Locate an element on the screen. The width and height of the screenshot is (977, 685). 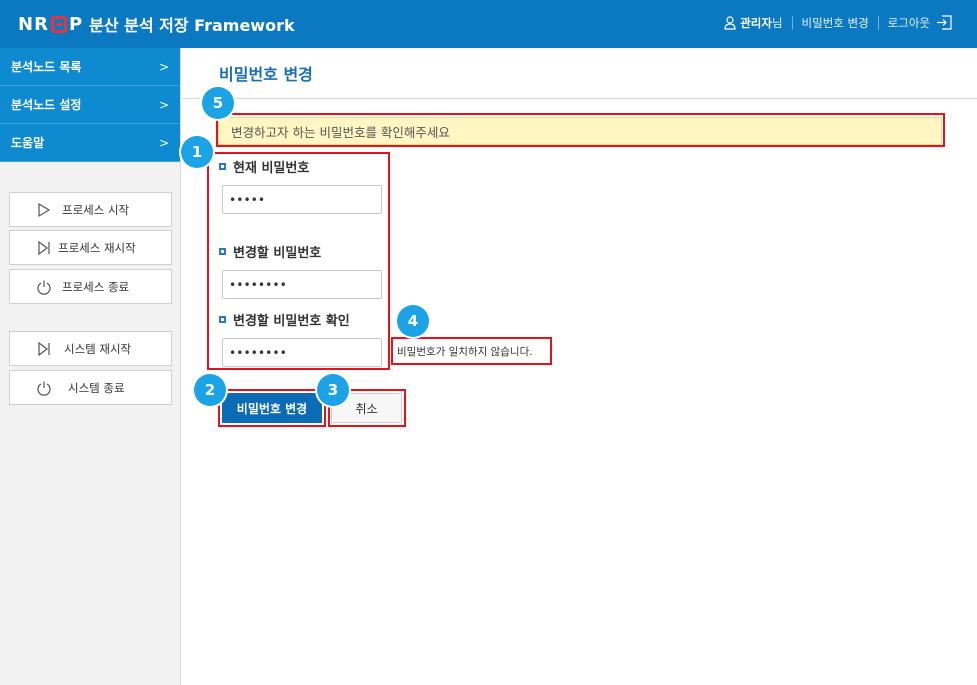
new-password-label: 변경할 비밀번호 is located at coordinates (270, 251).